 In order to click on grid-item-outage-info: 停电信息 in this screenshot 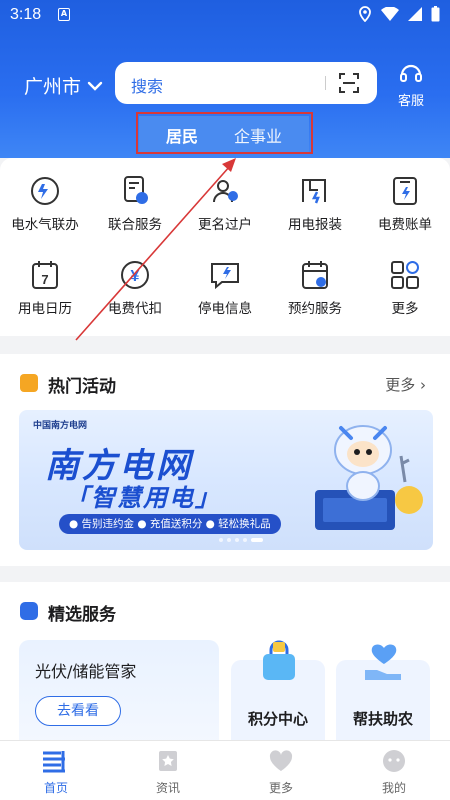, I will do `click(225, 287)`.